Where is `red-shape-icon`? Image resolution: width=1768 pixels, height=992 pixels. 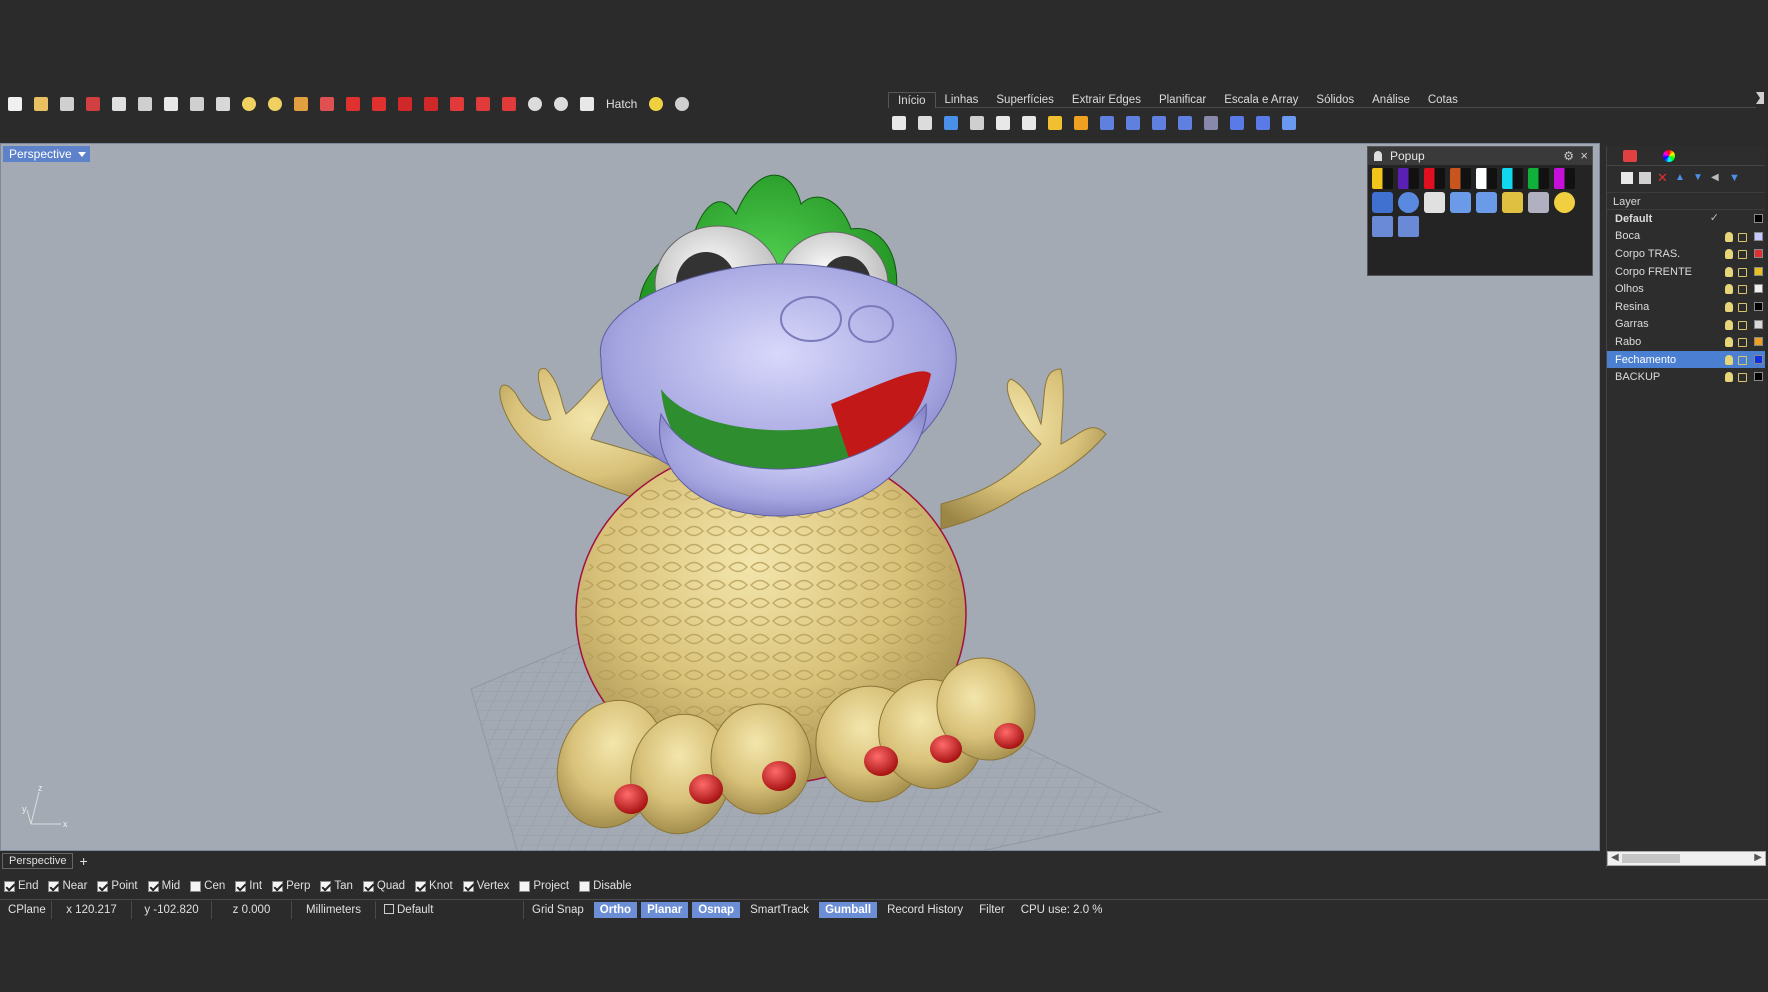 red-shape-icon is located at coordinates (431, 104).